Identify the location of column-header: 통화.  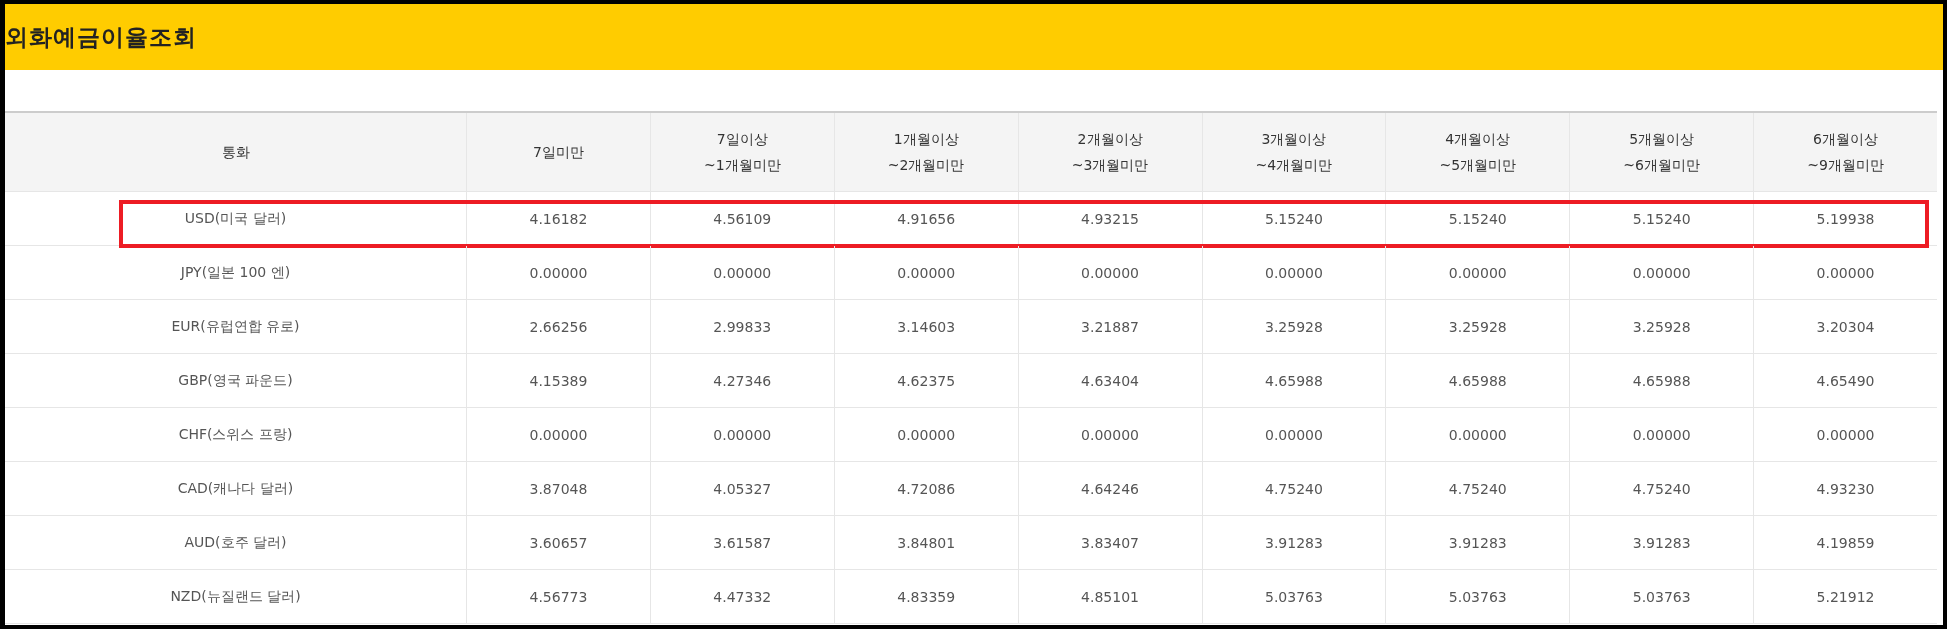
(235, 152).